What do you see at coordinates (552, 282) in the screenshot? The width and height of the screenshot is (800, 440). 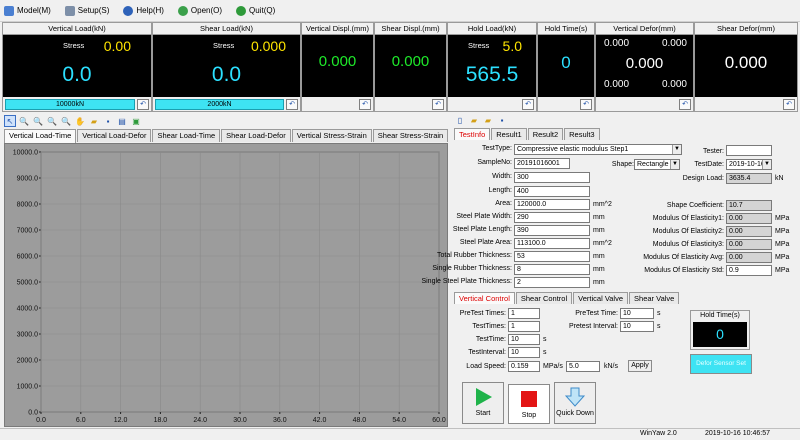 I see `single-plate-input: 2` at bounding box center [552, 282].